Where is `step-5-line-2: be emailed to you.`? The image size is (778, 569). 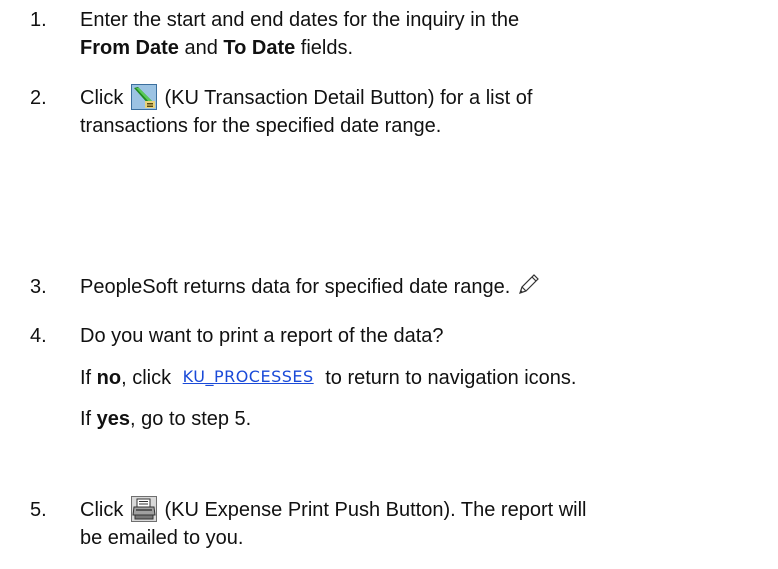
step-5-line-2: be emailed to you. is located at coordinates (162, 538).